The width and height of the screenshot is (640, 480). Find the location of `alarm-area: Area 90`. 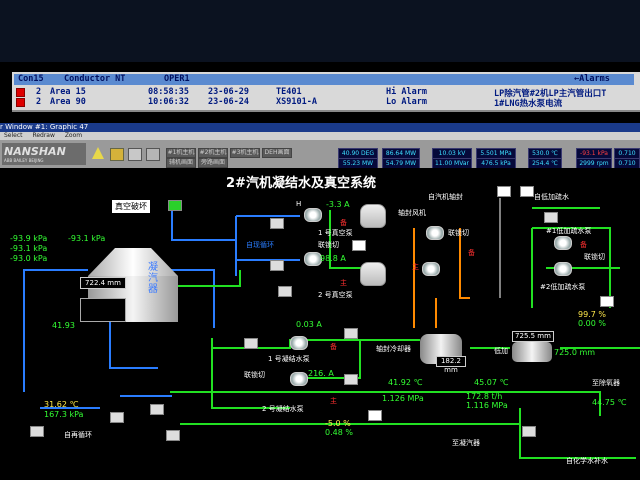

alarm-area: Area 90 is located at coordinates (68, 102).